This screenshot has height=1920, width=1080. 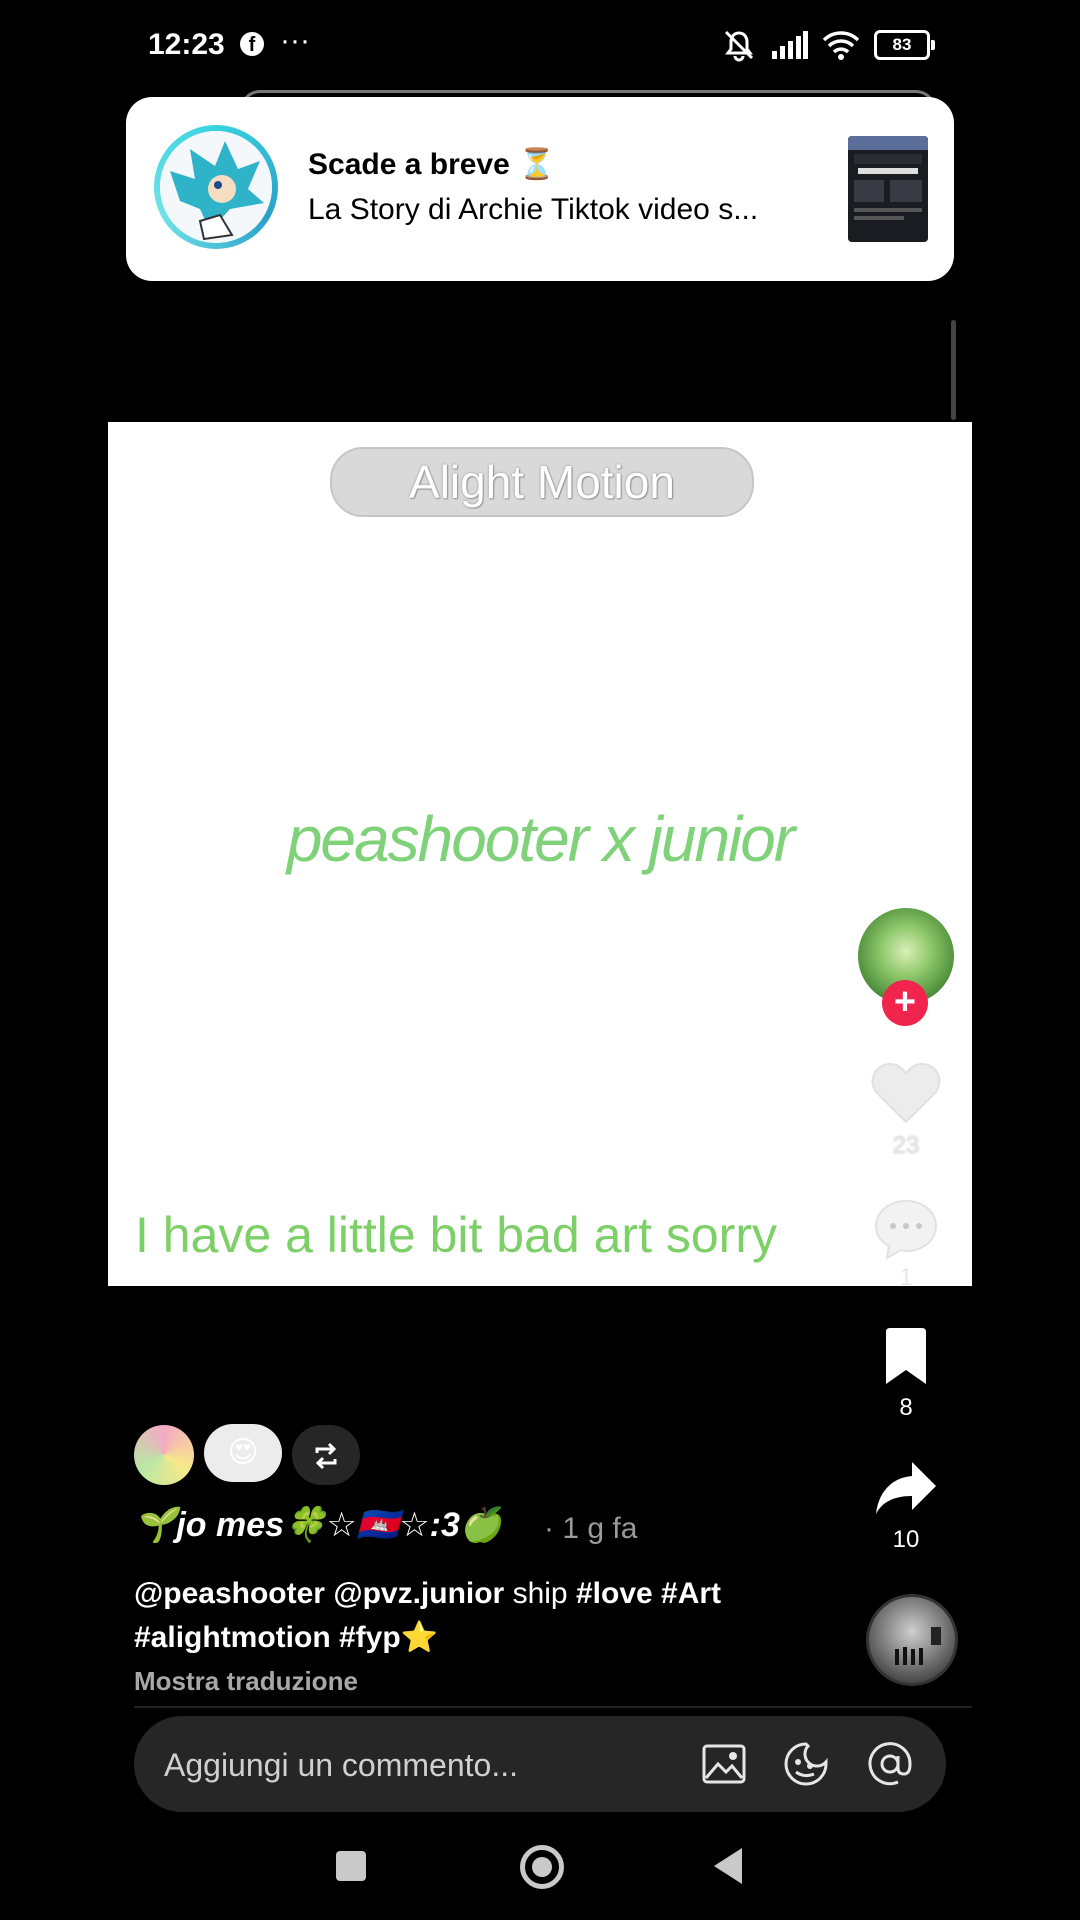 I want to click on facebook-icon: f, so click(x=252, y=44).